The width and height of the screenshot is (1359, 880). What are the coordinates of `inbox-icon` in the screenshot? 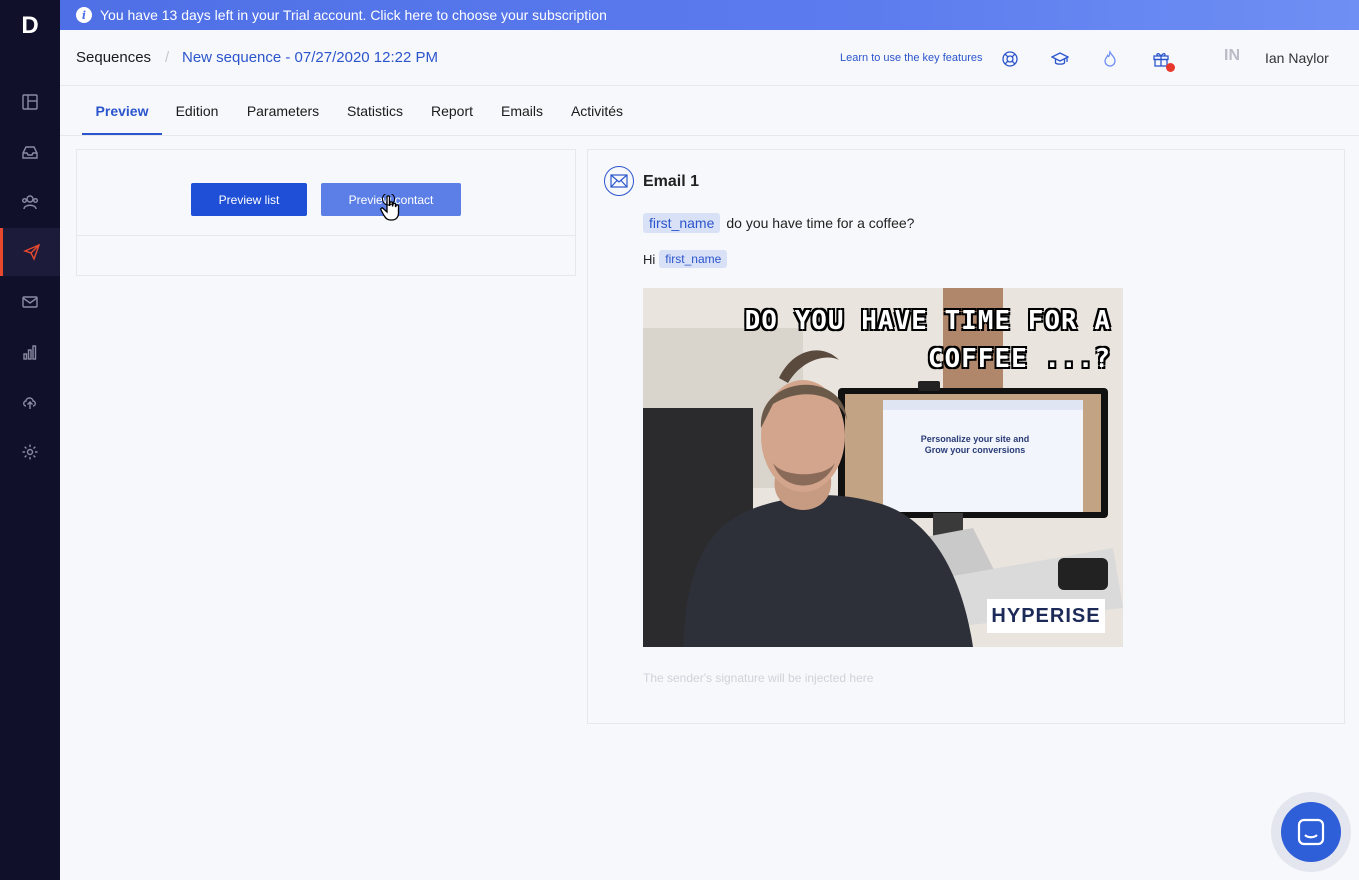 It's located at (30, 152).